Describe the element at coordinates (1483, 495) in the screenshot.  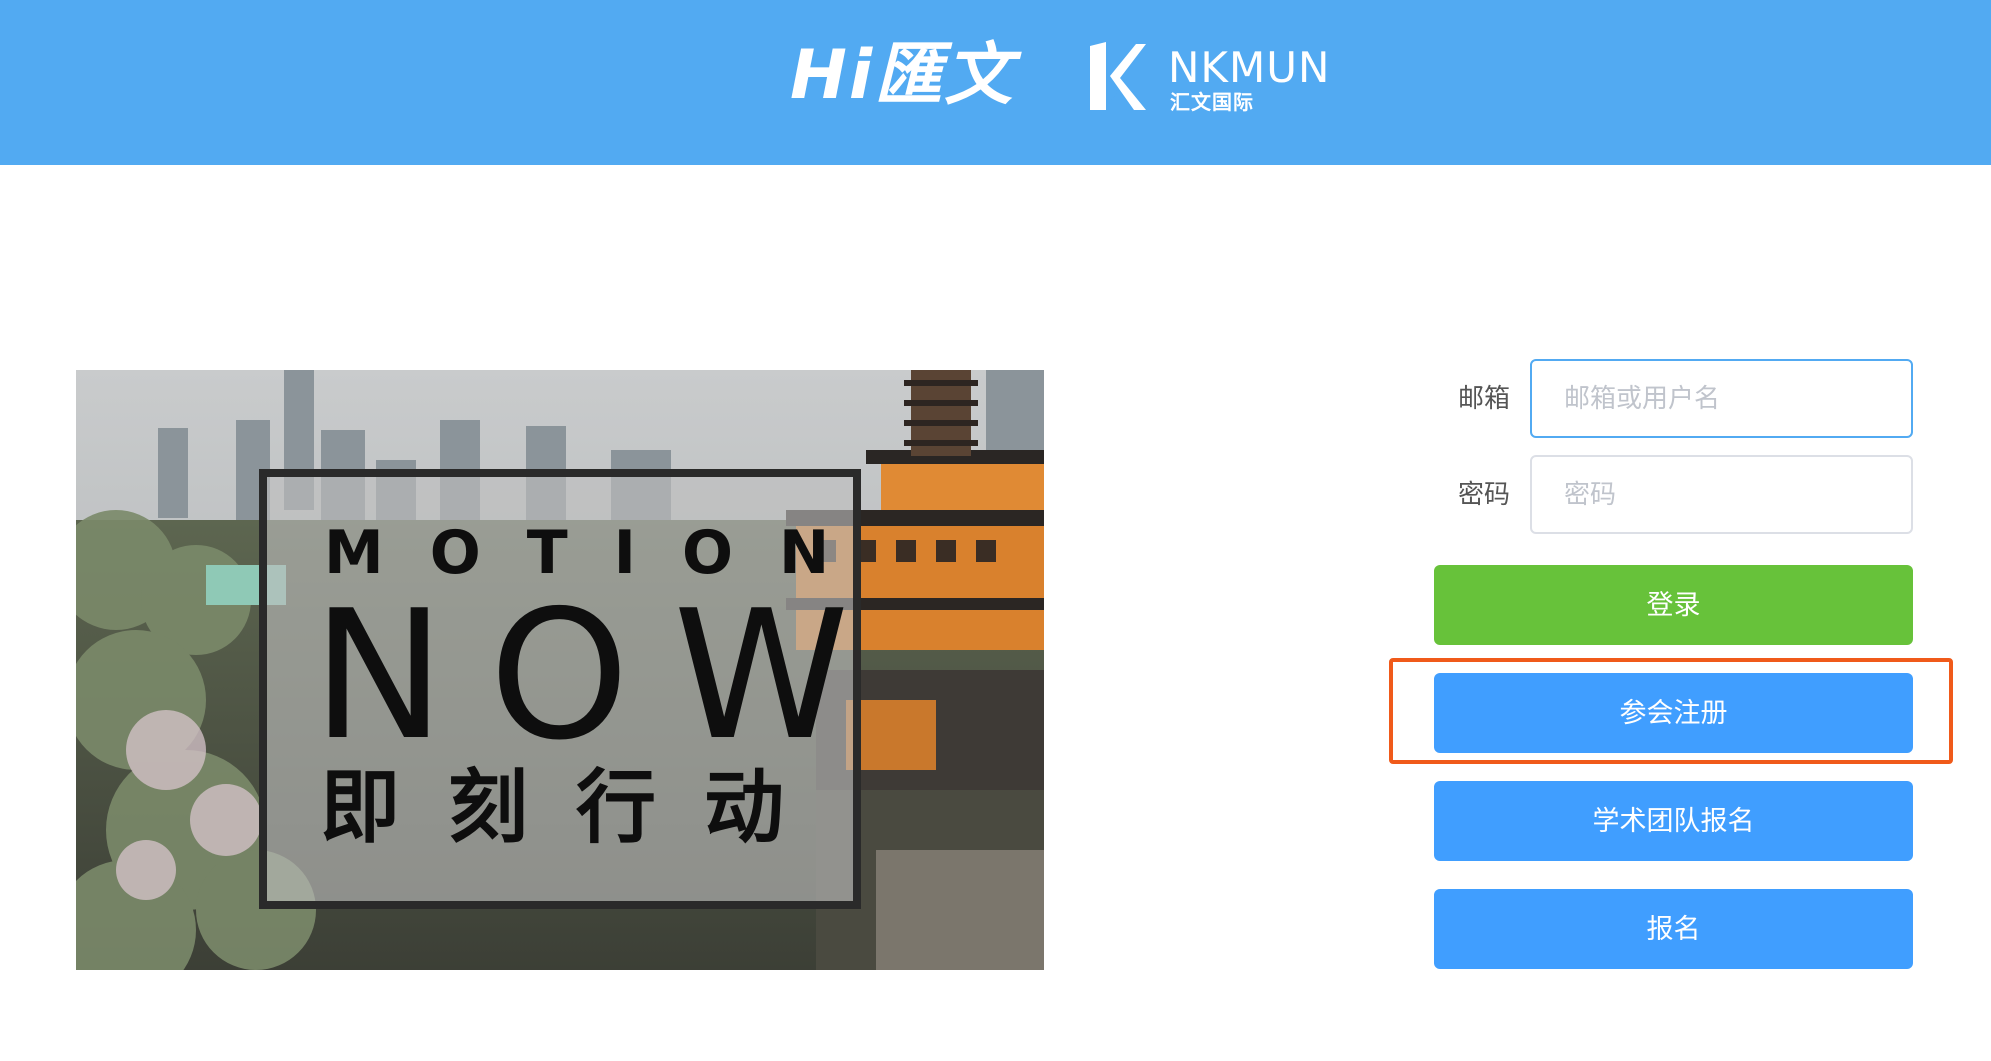
I see `password-label: 密码` at that location.